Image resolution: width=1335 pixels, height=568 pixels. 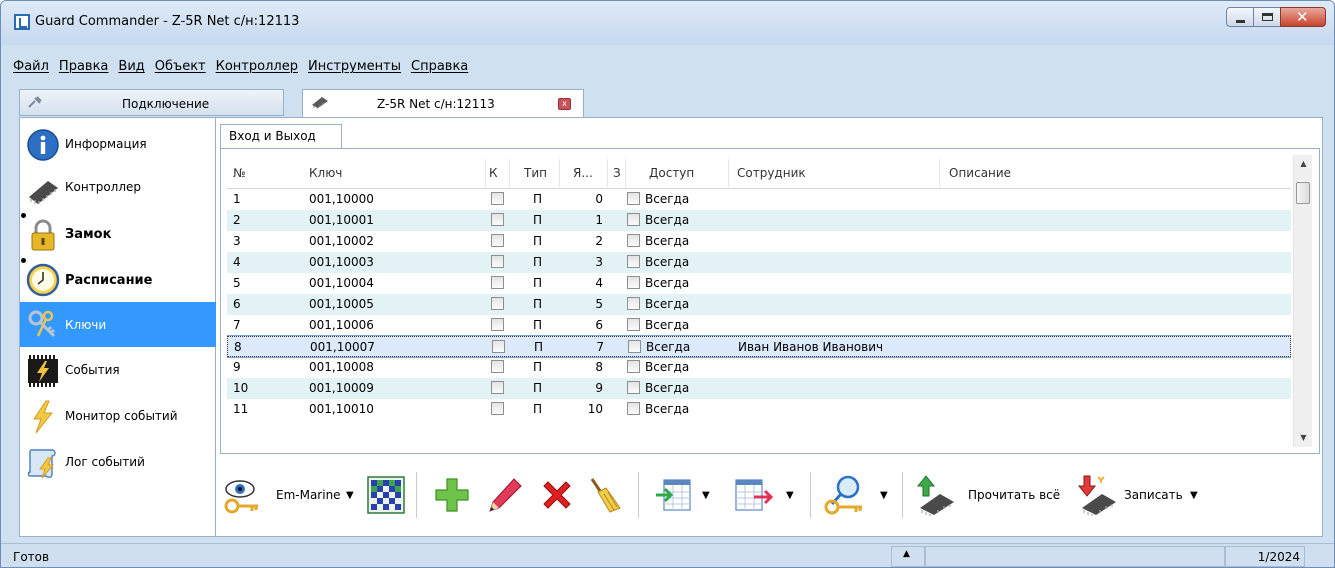 I want to click on read-all-button: Прочитать всё, so click(x=990, y=495).